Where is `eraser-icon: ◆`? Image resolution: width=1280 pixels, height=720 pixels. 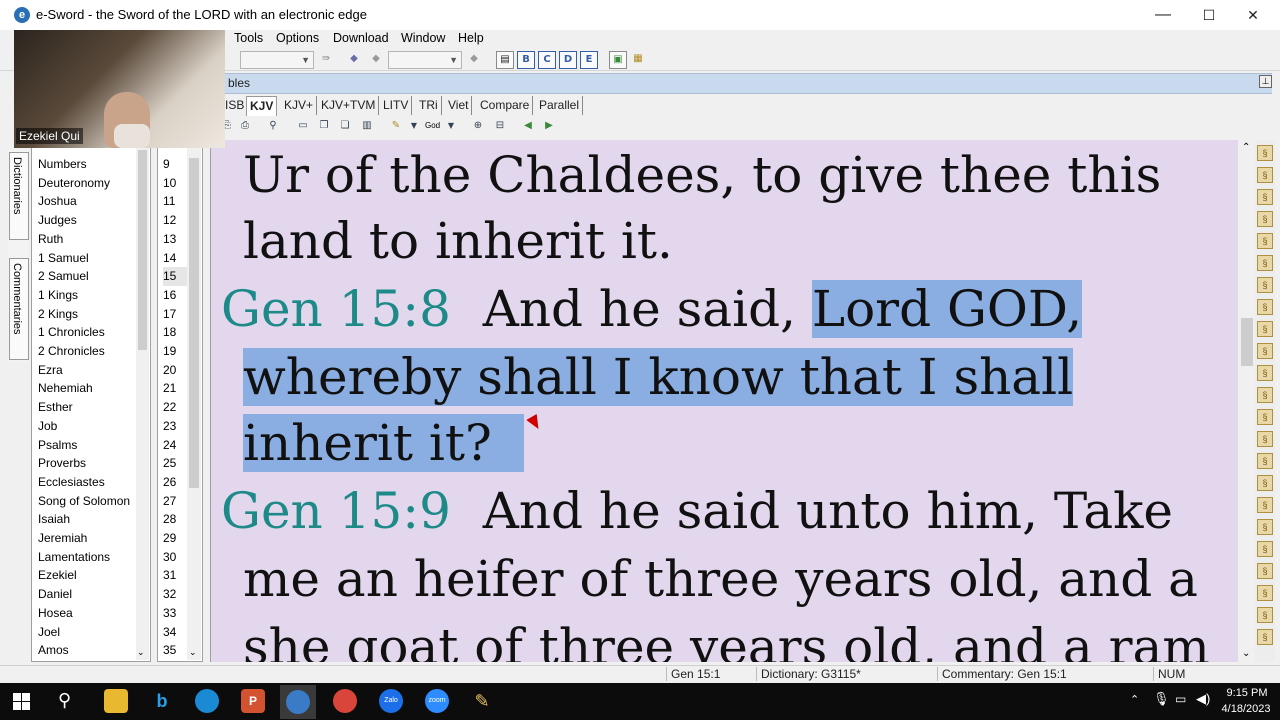
eraser-icon: ◆ is located at coordinates (354, 59).